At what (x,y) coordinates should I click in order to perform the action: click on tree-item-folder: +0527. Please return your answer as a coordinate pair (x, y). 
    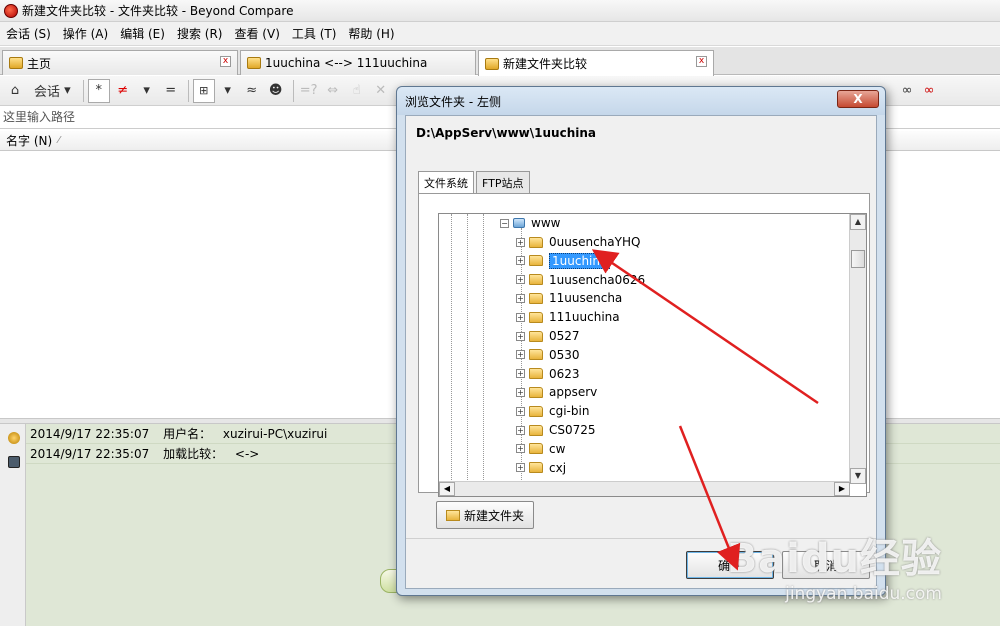
    Looking at the image, I should click on (548, 336).